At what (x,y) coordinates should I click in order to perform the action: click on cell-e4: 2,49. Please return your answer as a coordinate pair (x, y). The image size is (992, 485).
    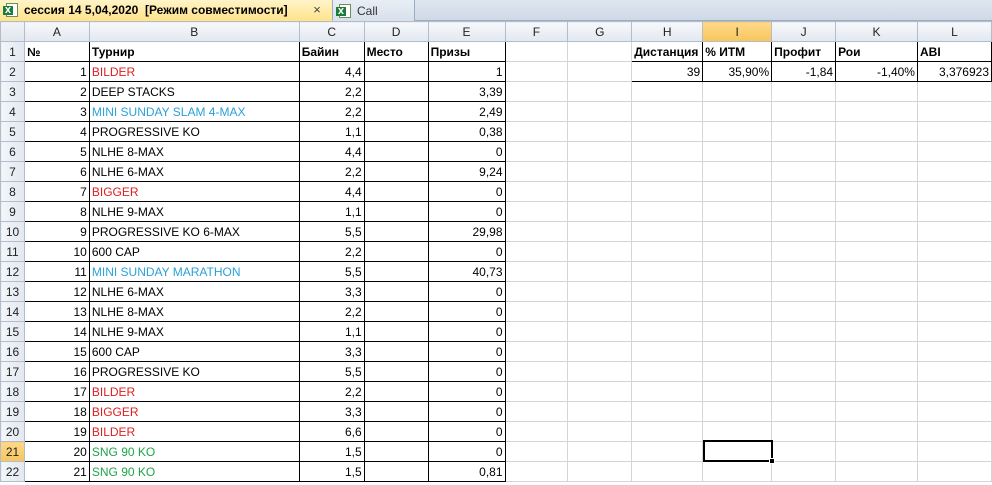
    Looking at the image, I should click on (466, 111).